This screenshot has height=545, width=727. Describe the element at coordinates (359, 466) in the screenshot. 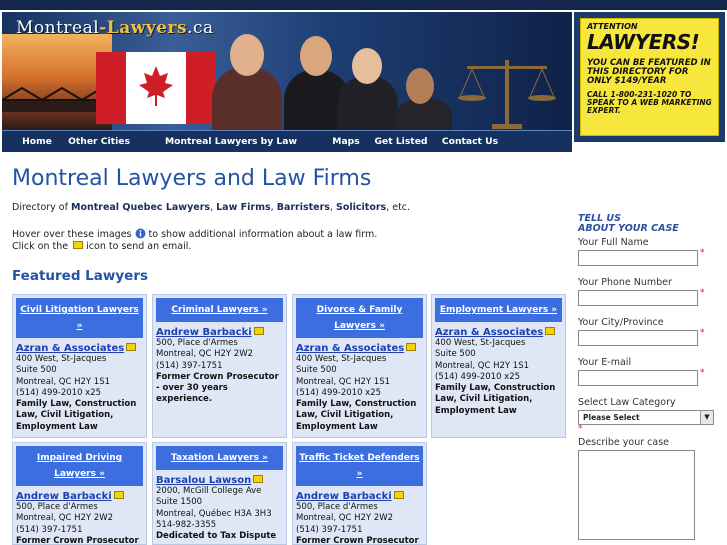

I see `category-link: Traffic Ticket Defenders »` at that location.